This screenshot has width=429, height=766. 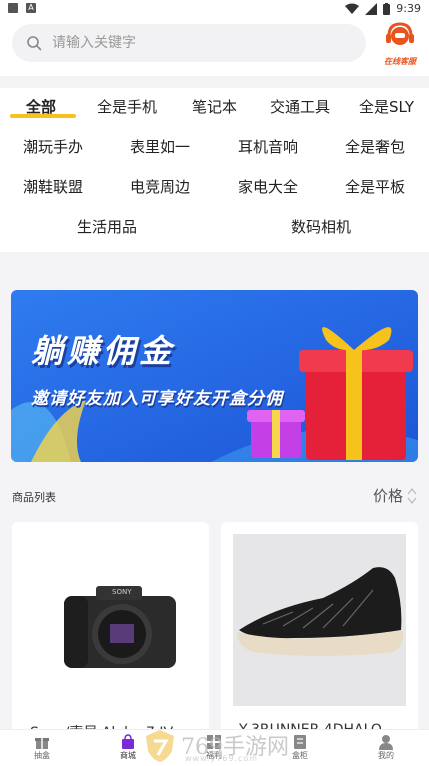 What do you see at coordinates (300, 106) in the screenshot?
I see `category-vehicles: 交通工具` at bounding box center [300, 106].